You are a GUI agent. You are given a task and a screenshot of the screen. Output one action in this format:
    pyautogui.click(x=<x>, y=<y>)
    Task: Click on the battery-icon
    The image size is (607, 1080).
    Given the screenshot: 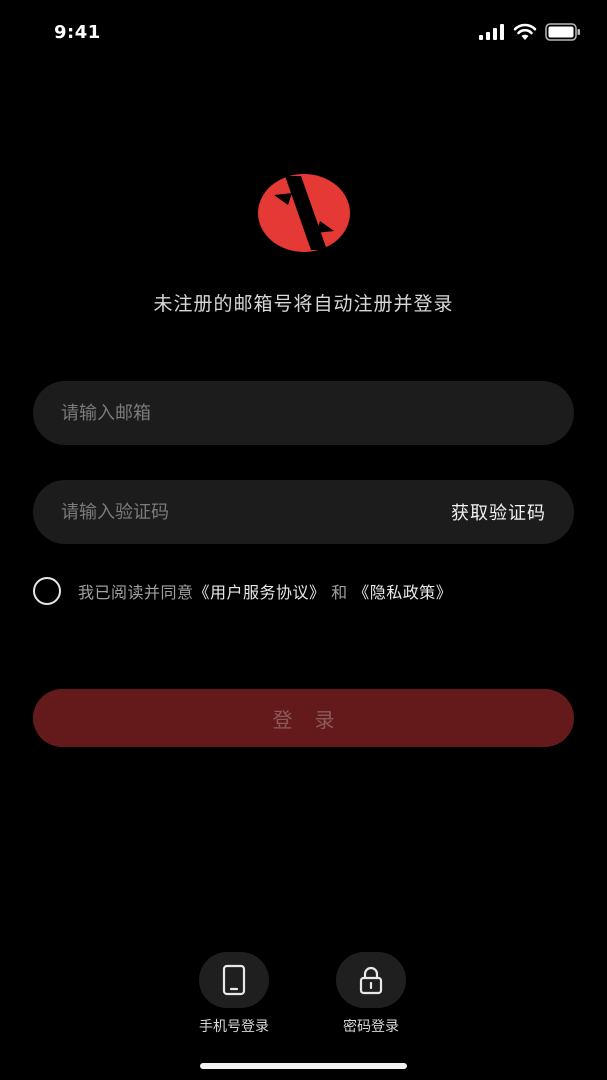 What is the action you would take?
    pyautogui.click(x=562, y=32)
    